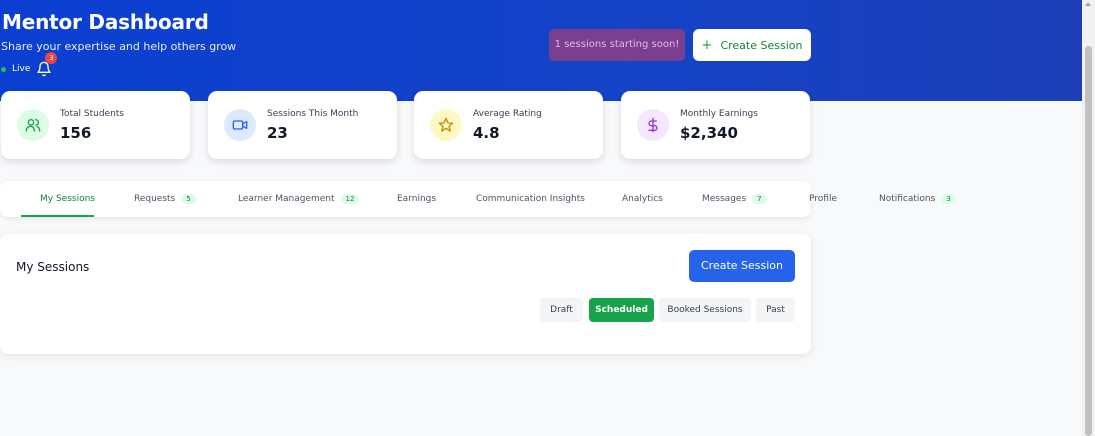 Image resolution: width=1095 pixels, height=436 pixels. I want to click on plus-icon: +, so click(707, 45).